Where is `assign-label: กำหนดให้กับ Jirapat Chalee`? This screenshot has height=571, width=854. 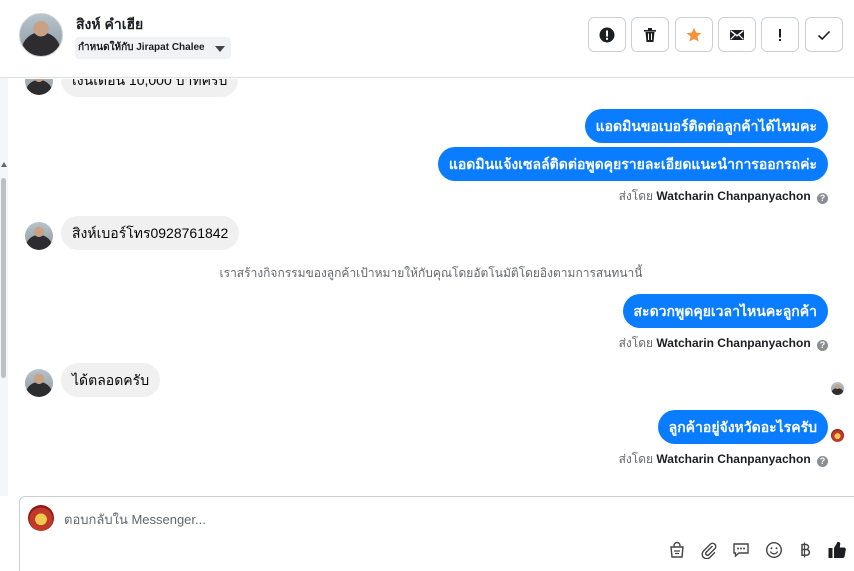
assign-label: กำหนดให้กับ Jirapat Chalee is located at coordinates (141, 47).